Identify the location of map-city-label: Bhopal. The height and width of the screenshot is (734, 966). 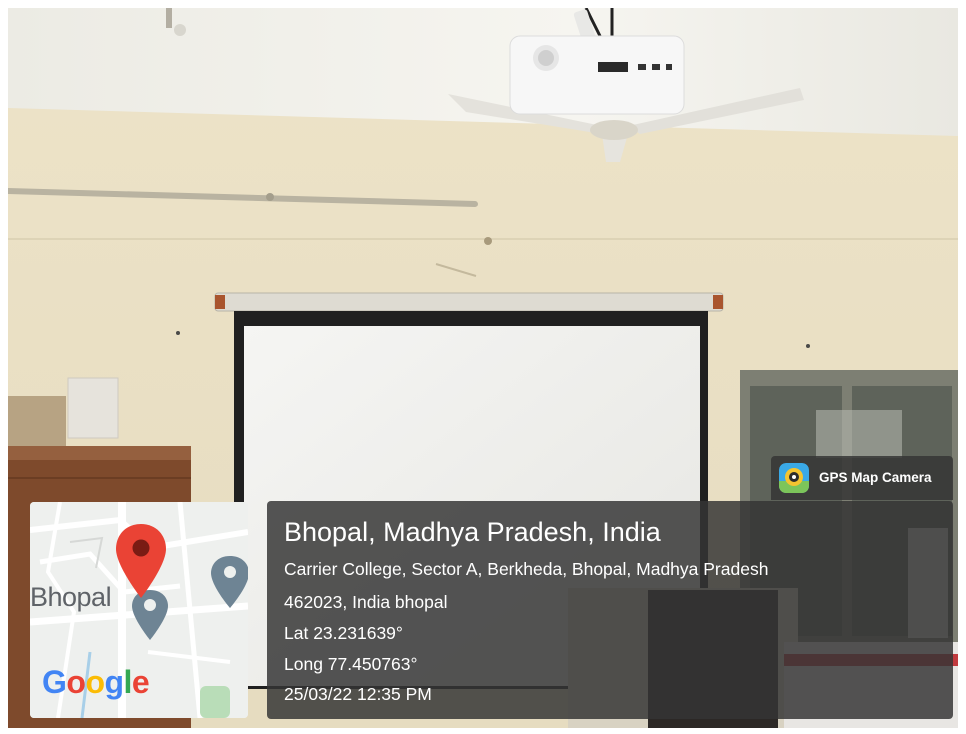
(71, 597).